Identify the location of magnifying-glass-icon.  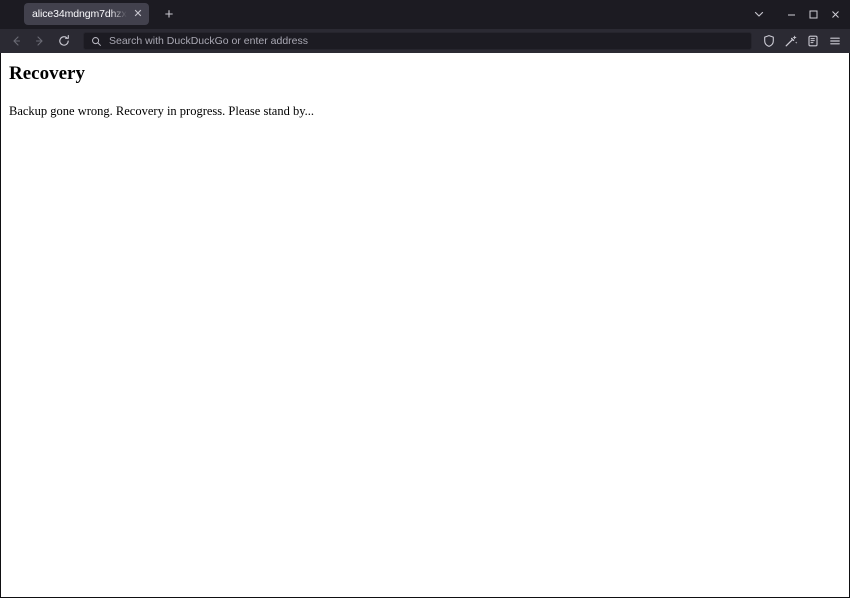
(96, 41).